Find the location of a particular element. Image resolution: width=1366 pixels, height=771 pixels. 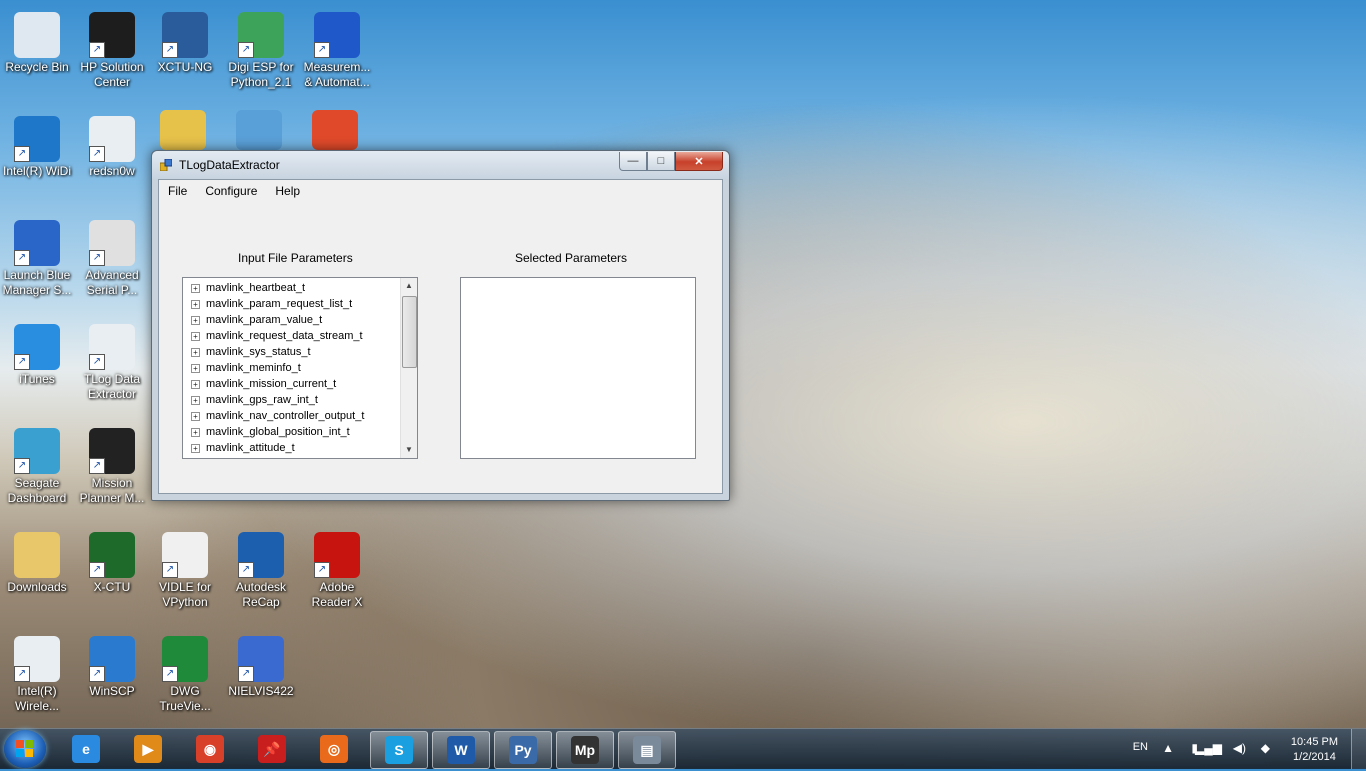

language-indicator: EN is located at coordinates (1140, 747).